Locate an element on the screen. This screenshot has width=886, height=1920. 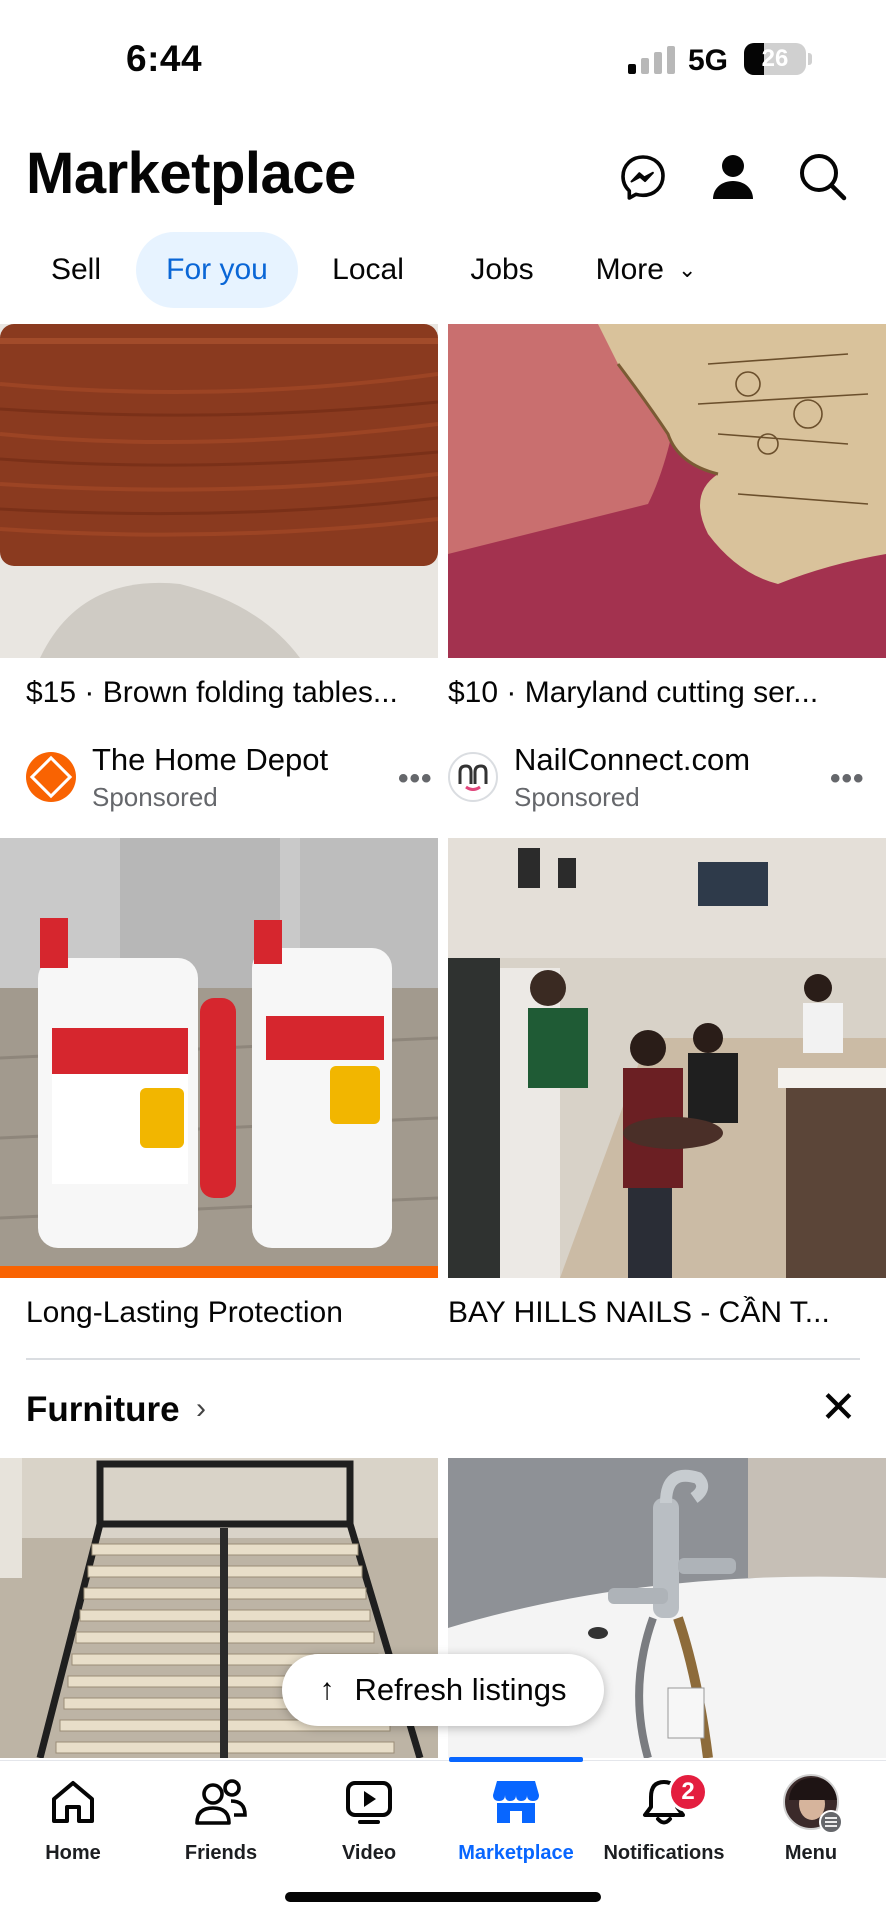
nav-label: Marketplace is located at coordinates (516, 1853).